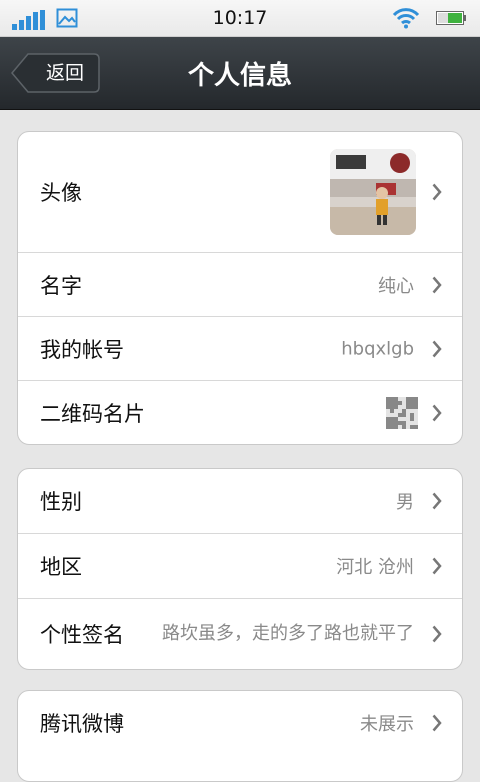 The image size is (480, 782). Describe the element at coordinates (406, 18) in the screenshot. I see `wifi-icon` at that location.